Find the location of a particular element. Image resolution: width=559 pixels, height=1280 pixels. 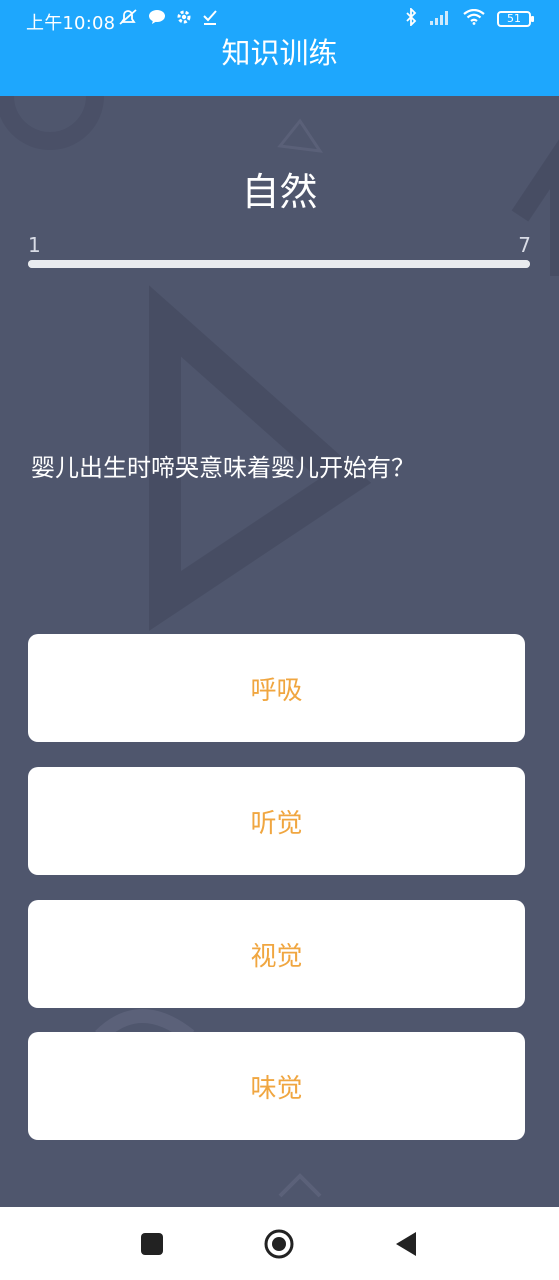

progress-start-label: 1 is located at coordinates (34, 245).